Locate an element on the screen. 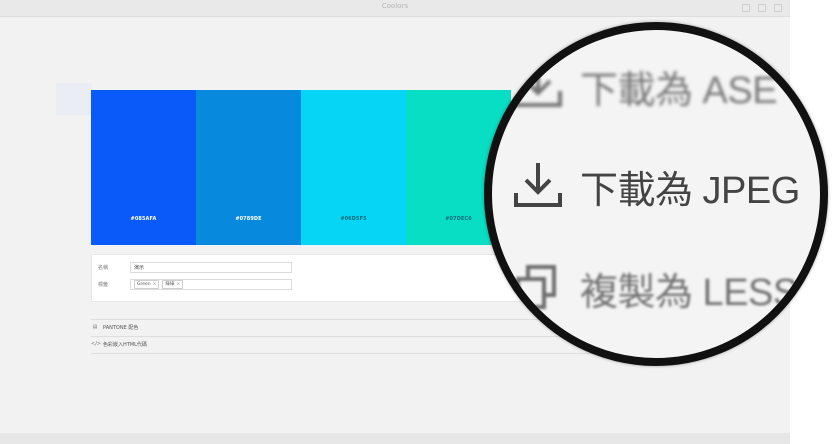 This screenshot has width=840, height=444. pantone-label: PANTONE 配色 is located at coordinates (121, 327).